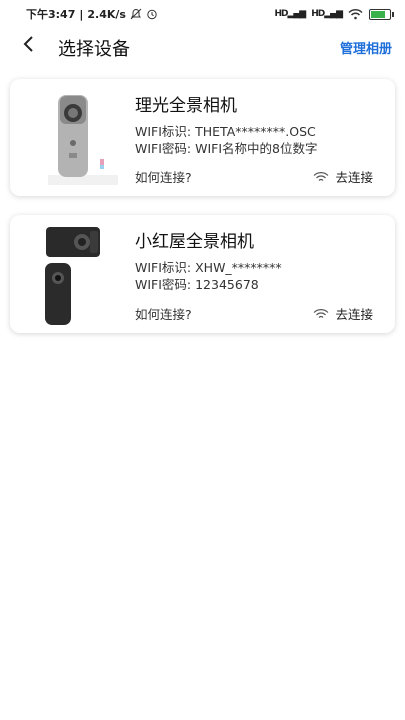  I want to click on back-button, so click(29, 47).